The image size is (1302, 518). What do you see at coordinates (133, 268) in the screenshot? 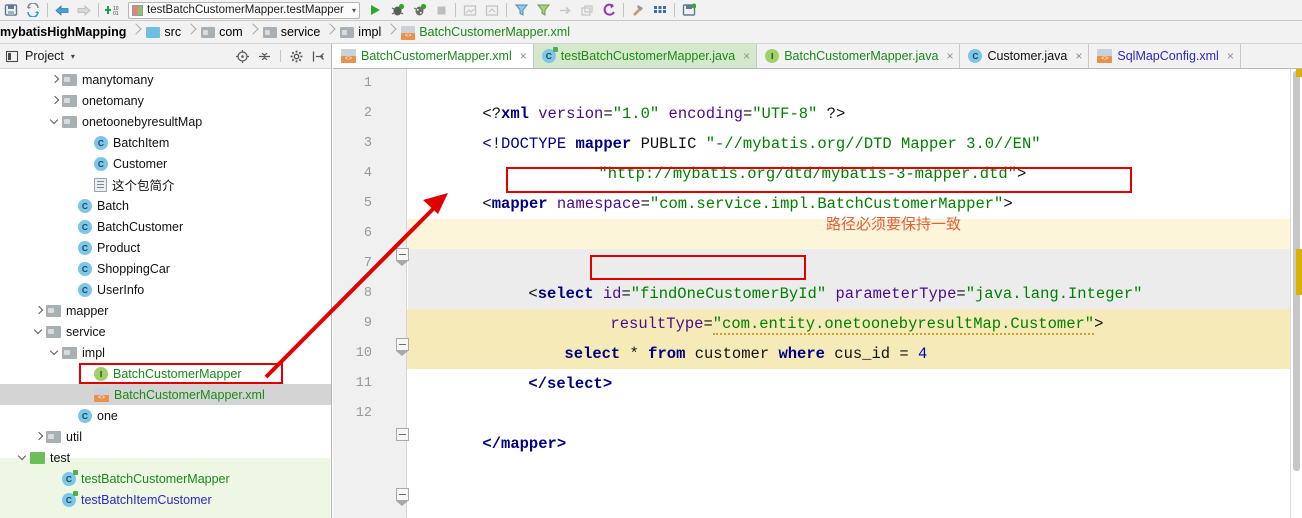
I see `tree-item-label: ShoppingCar` at bounding box center [133, 268].